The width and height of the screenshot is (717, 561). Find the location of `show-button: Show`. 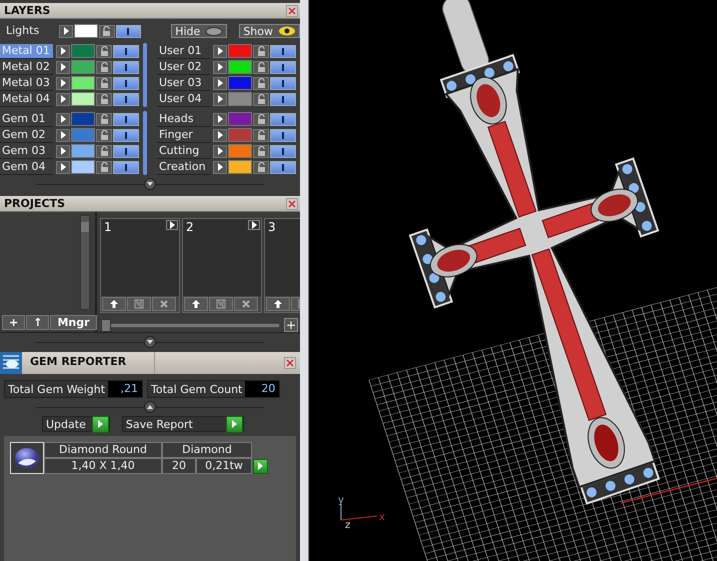

show-button: Show is located at coordinates (269, 31).